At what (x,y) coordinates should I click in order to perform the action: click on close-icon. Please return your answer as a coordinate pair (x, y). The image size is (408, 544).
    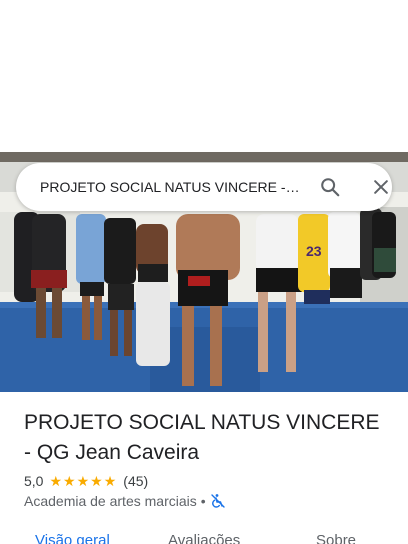
    Looking at the image, I should click on (381, 187).